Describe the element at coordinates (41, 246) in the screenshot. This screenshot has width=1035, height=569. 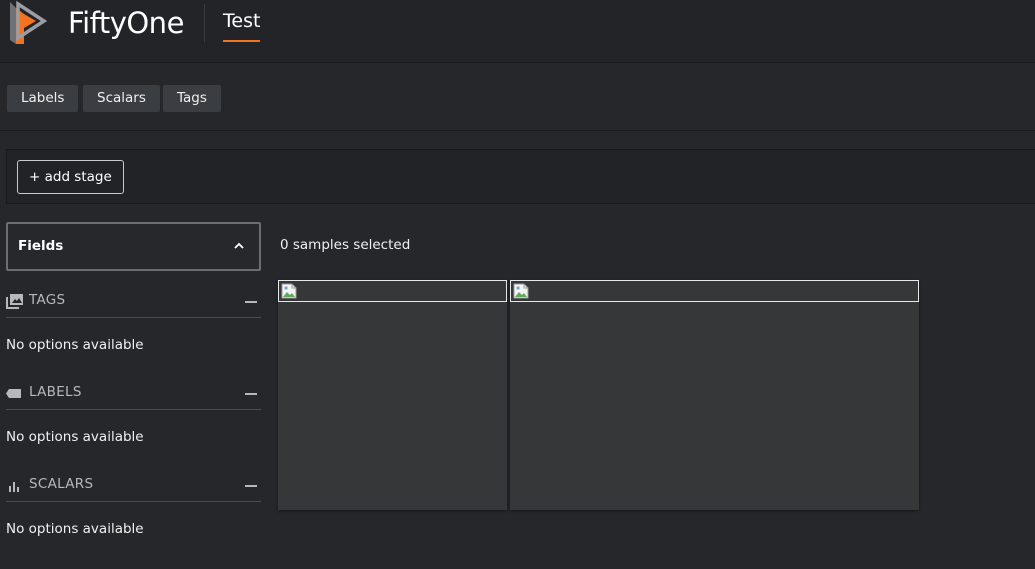
I see `fields-label: Fields` at that location.